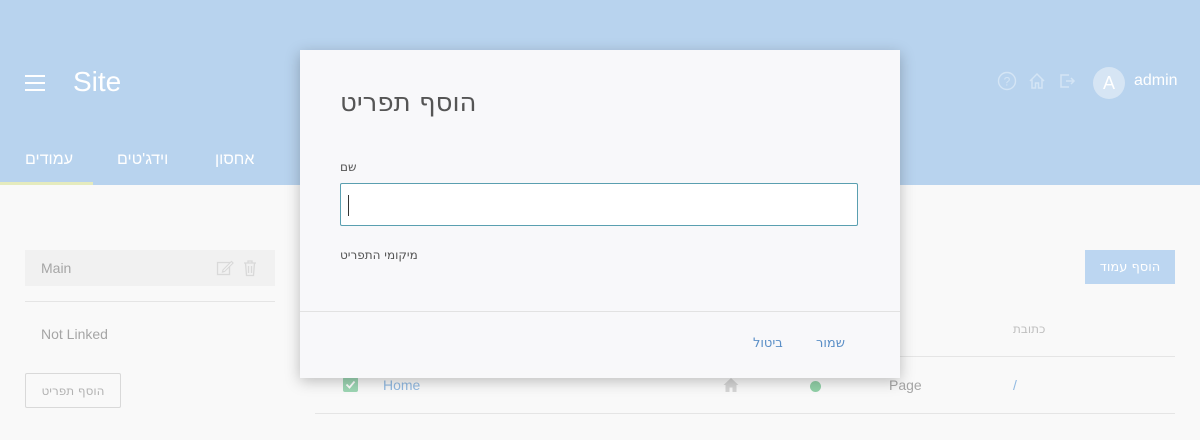  Describe the element at coordinates (408, 103) in the screenshot. I see `dialog-title: הוסף תפריט` at that location.